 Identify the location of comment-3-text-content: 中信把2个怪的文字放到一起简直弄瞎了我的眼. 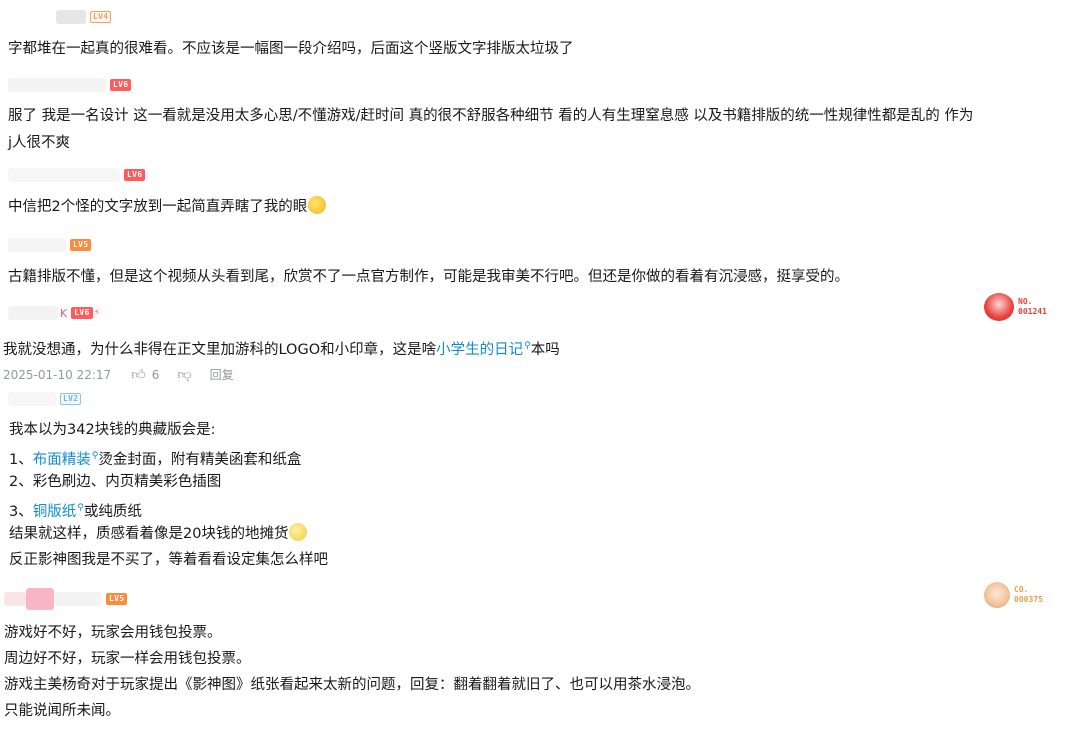
(158, 207).